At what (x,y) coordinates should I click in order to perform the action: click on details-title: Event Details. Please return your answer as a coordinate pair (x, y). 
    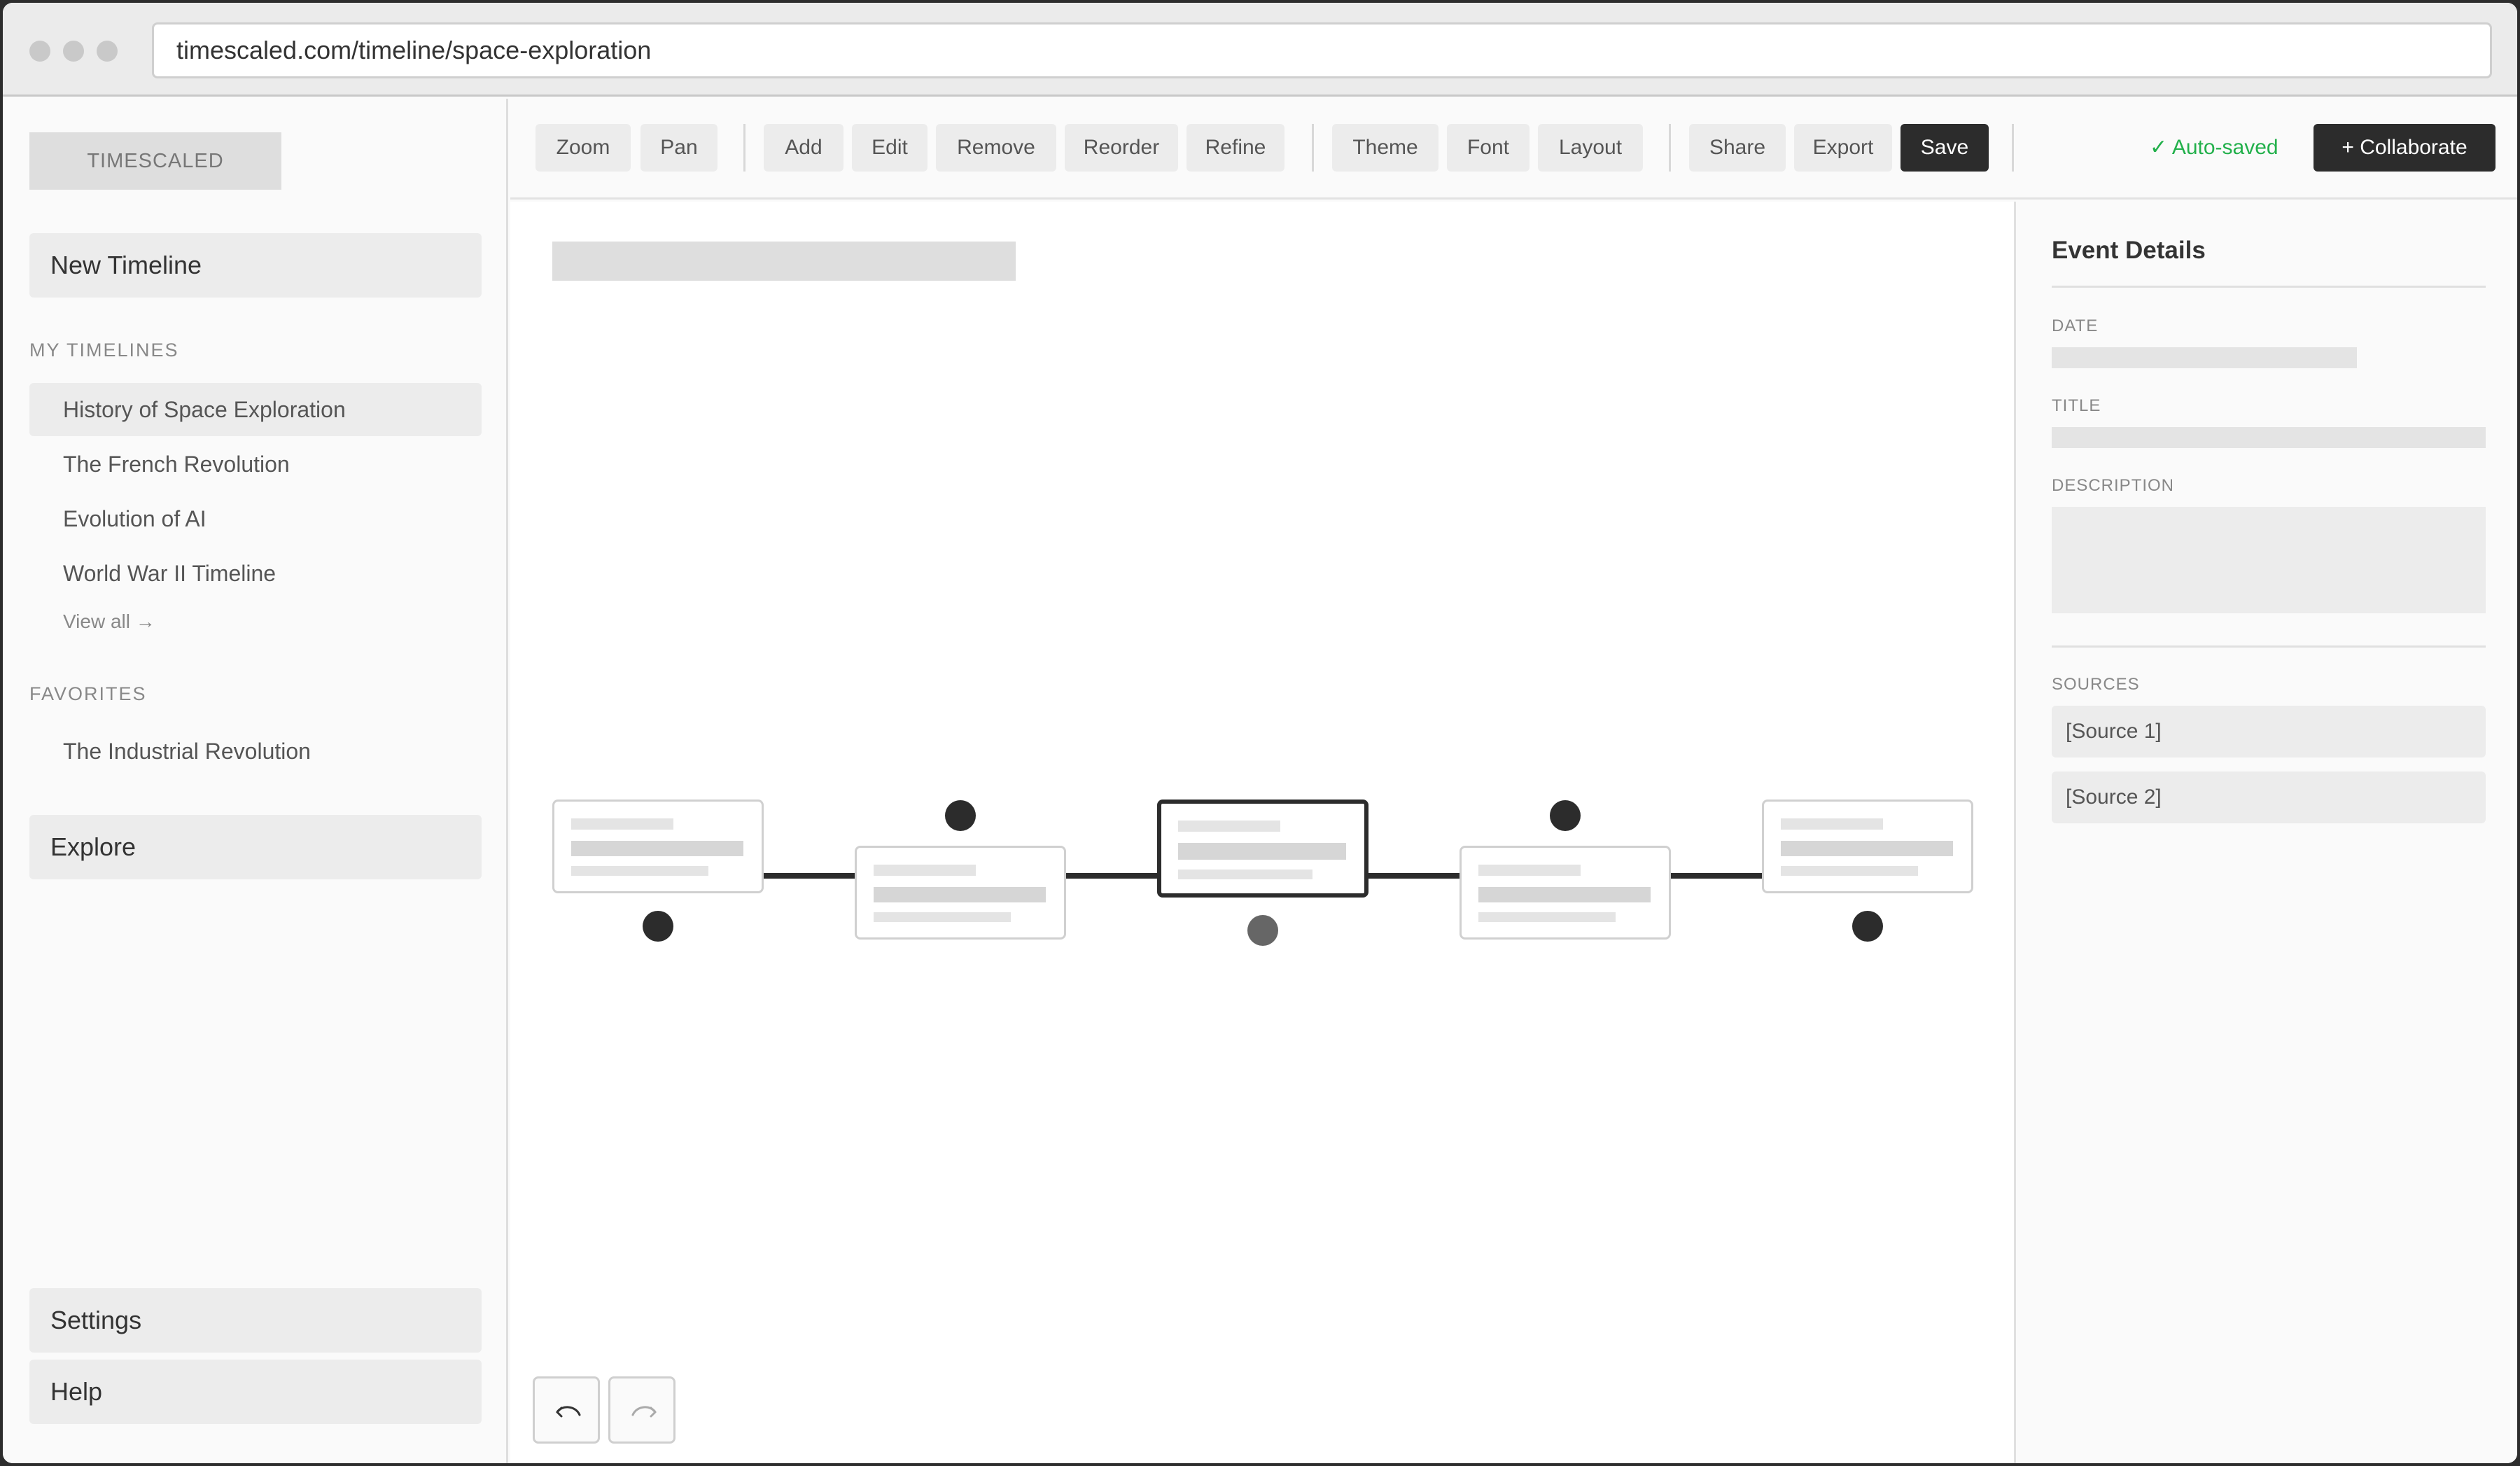
    Looking at the image, I should click on (2129, 250).